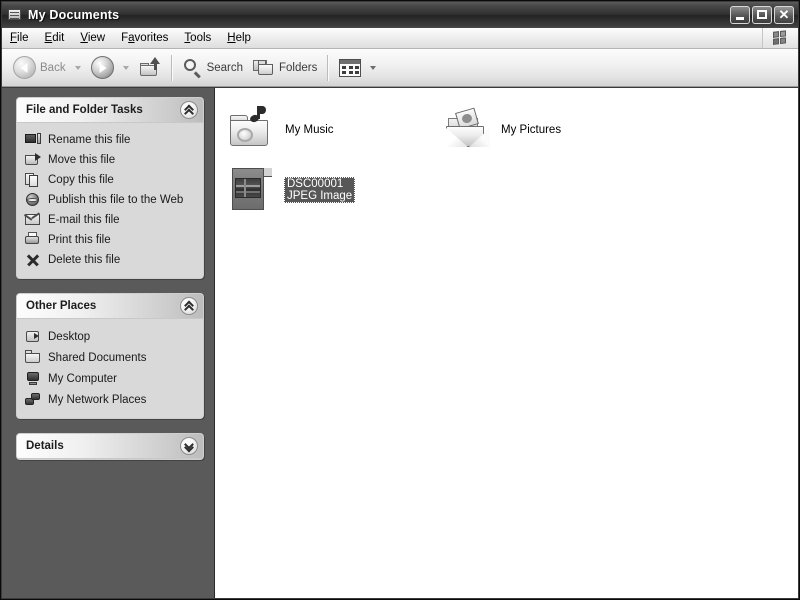 The image size is (800, 600). I want to click on network-places-icon, so click(33, 400).